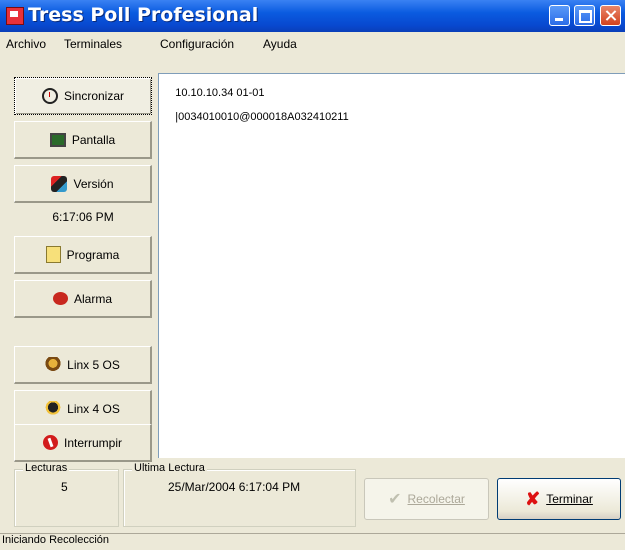 This screenshot has height=550, width=625. Describe the element at coordinates (93, 254) in the screenshot. I see `programa-label: Programa` at that location.